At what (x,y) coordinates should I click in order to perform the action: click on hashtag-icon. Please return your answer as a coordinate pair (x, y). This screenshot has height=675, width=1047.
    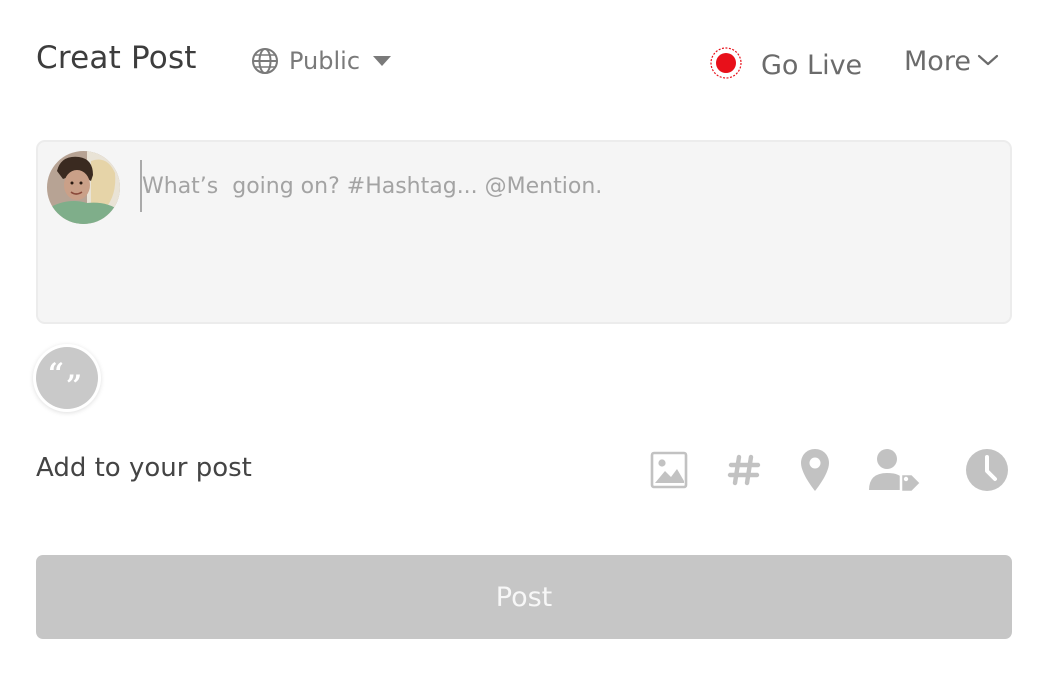
    Looking at the image, I should click on (744, 472).